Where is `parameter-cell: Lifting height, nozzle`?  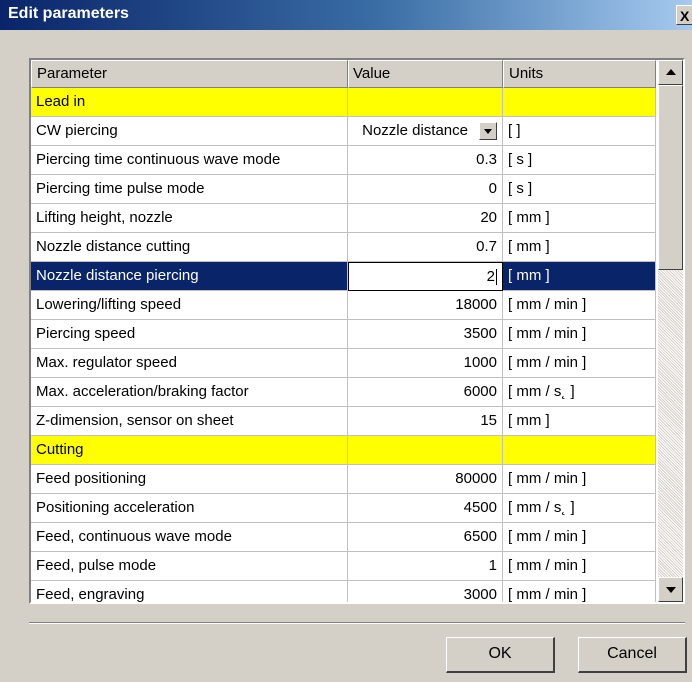 parameter-cell: Lifting height, nozzle is located at coordinates (189, 218).